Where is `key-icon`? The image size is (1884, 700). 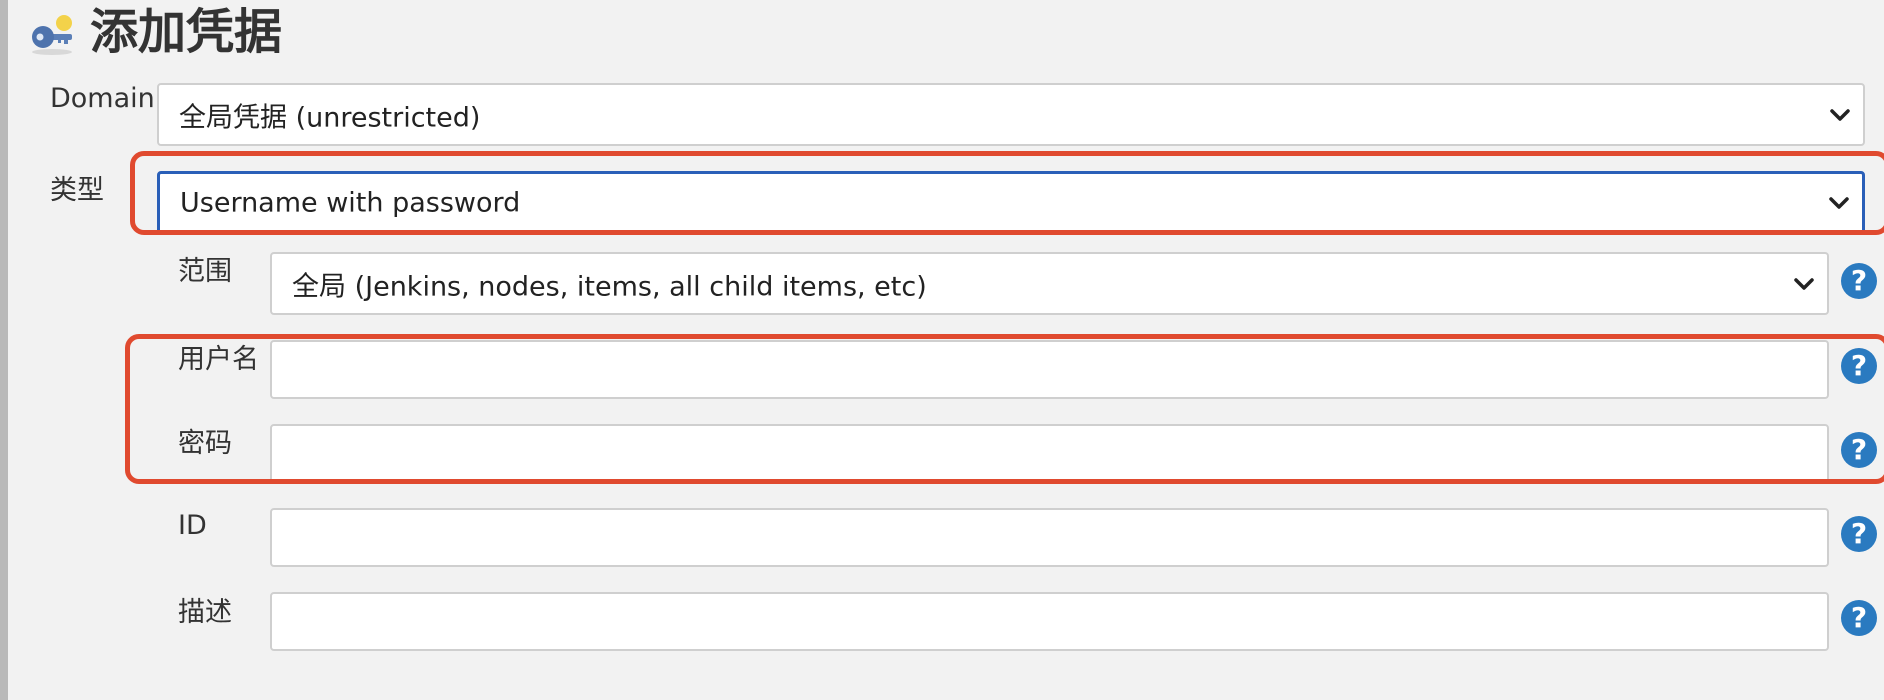
key-icon is located at coordinates (52, 35).